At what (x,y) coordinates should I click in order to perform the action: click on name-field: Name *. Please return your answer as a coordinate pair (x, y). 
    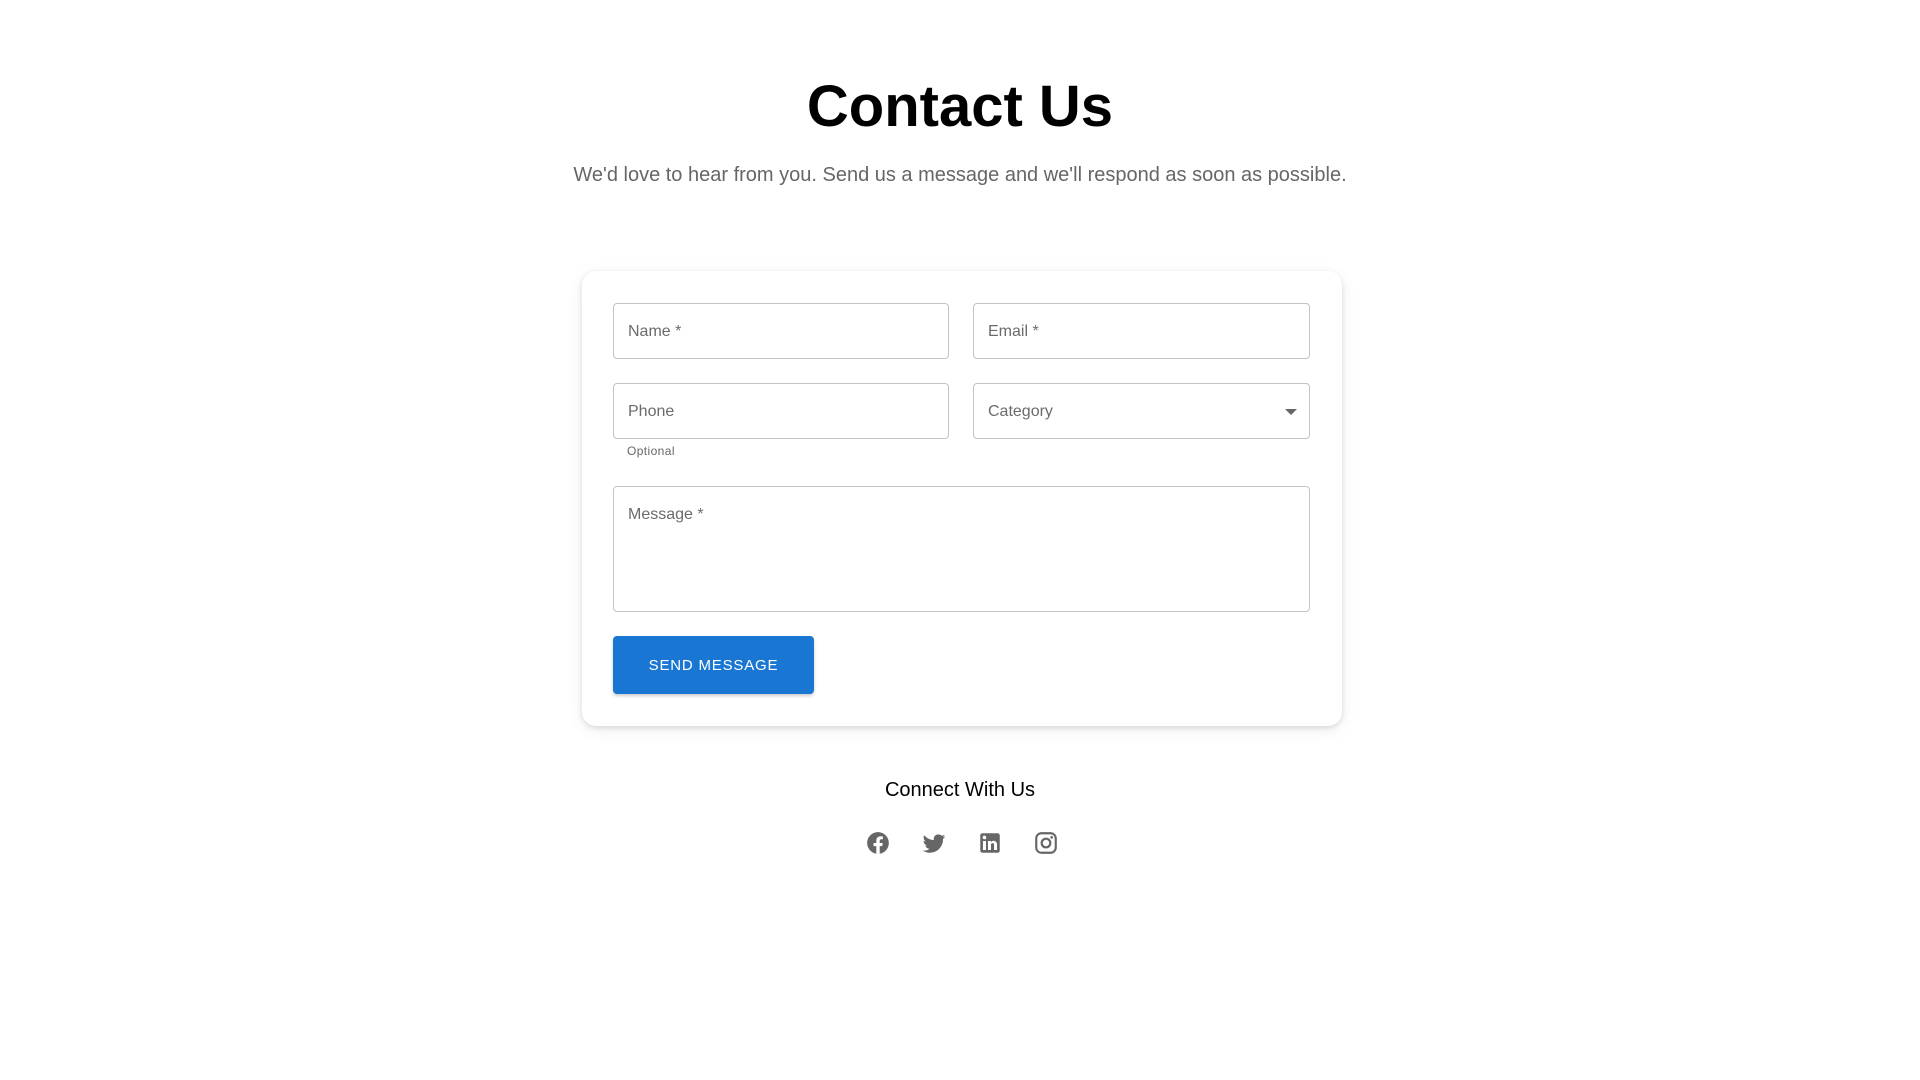
    Looking at the image, I should click on (781, 331).